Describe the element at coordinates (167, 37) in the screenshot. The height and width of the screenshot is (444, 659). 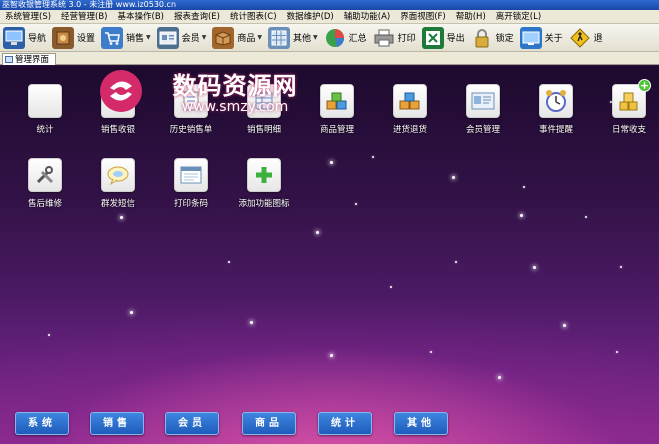
I see `member-card-icon` at that location.